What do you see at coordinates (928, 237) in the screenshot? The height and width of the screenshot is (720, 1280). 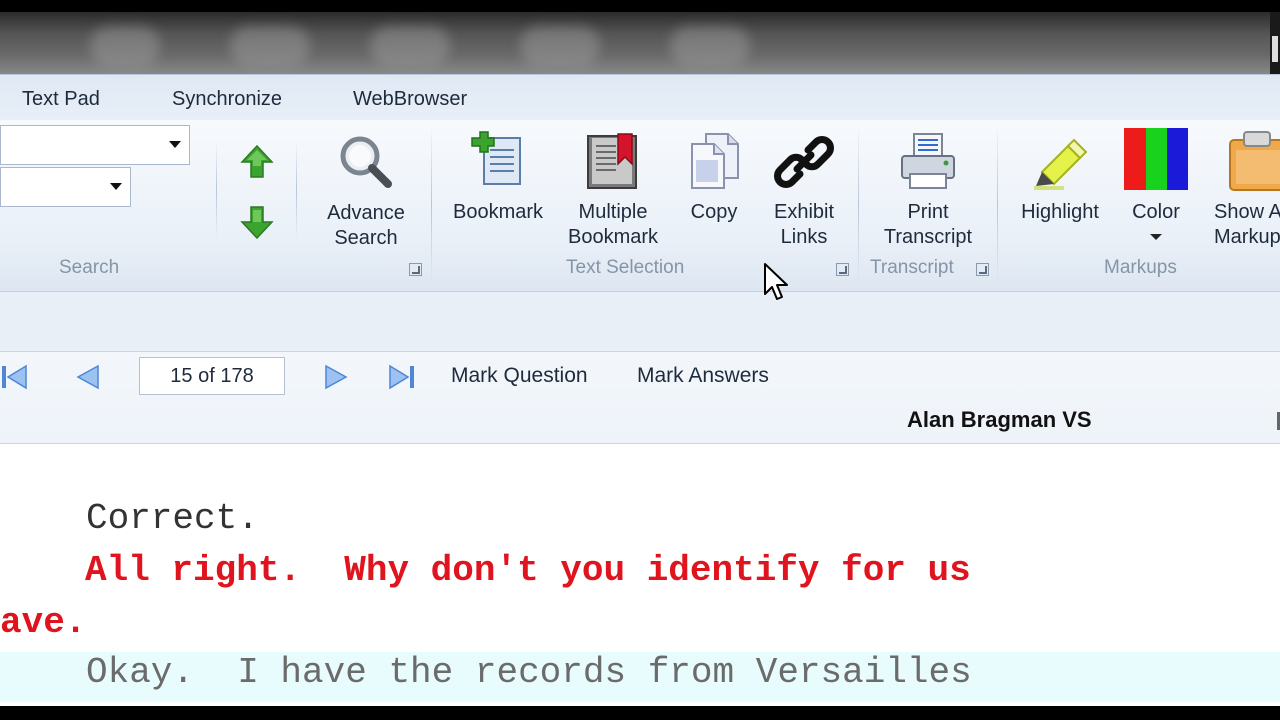 I see `print-transcript-label-line-2: Transcript` at bounding box center [928, 237].